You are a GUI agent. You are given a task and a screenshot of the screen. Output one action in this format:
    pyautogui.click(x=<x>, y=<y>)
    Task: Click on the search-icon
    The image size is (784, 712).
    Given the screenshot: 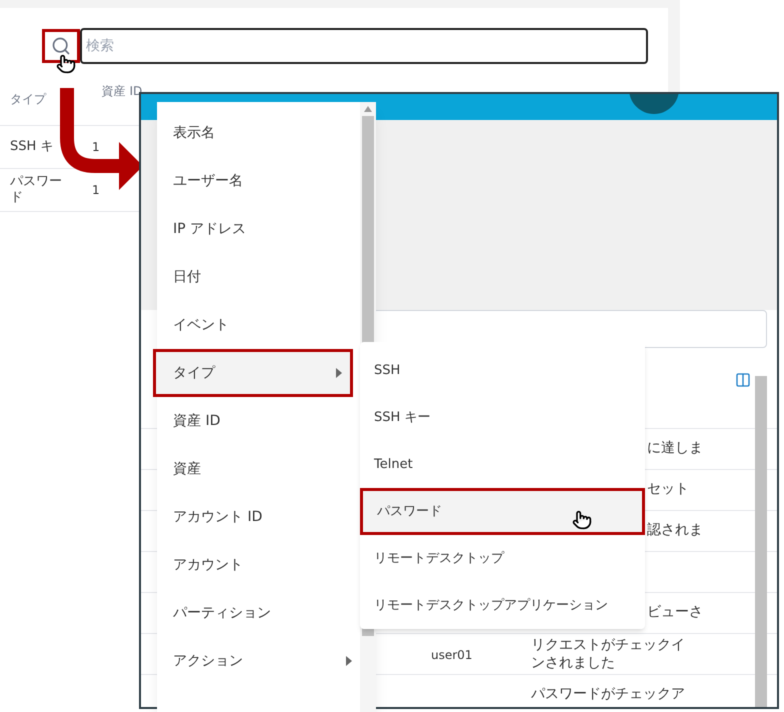 What is the action you would take?
    pyautogui.click(x=61, y=46)
    